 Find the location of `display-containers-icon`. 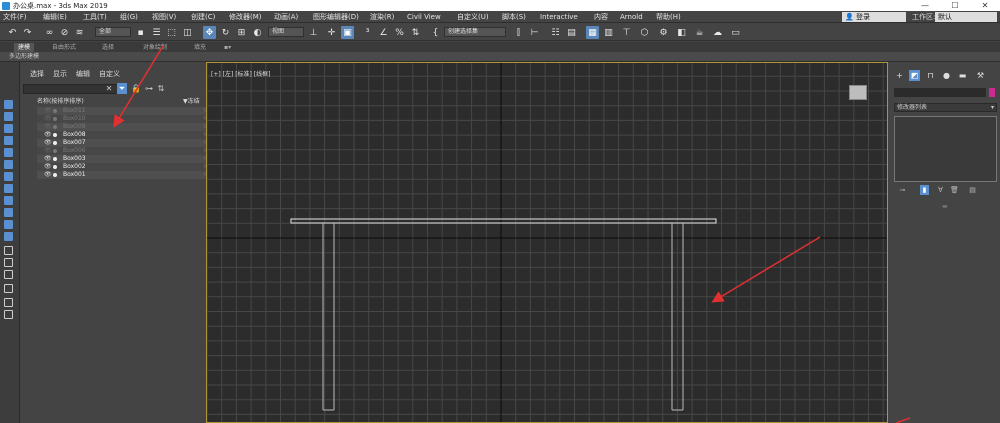

display-containers-icon is located at coordinates (8, 212).